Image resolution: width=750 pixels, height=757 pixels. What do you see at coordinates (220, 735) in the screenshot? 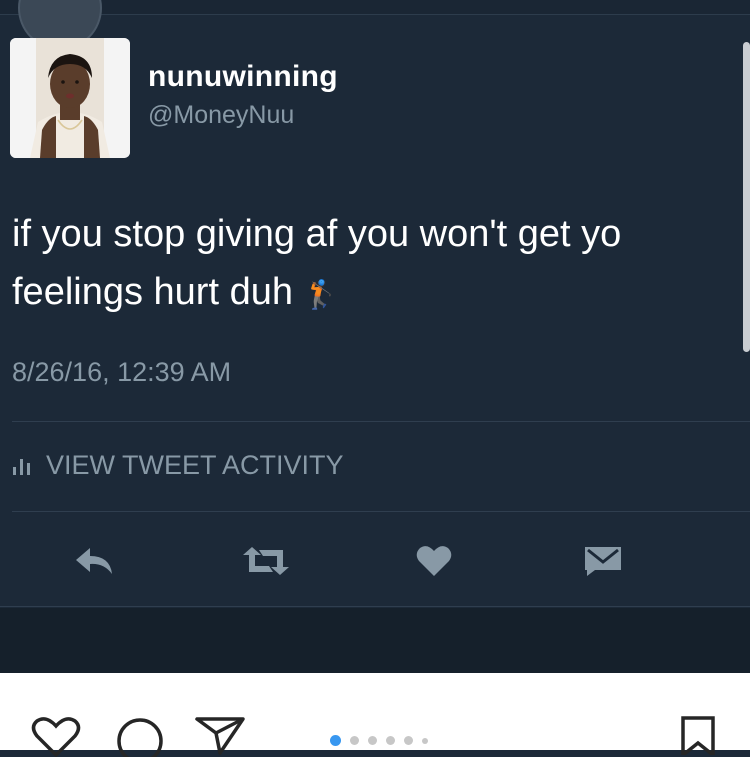
I see `share-icon` at bounding box center [220, 735].